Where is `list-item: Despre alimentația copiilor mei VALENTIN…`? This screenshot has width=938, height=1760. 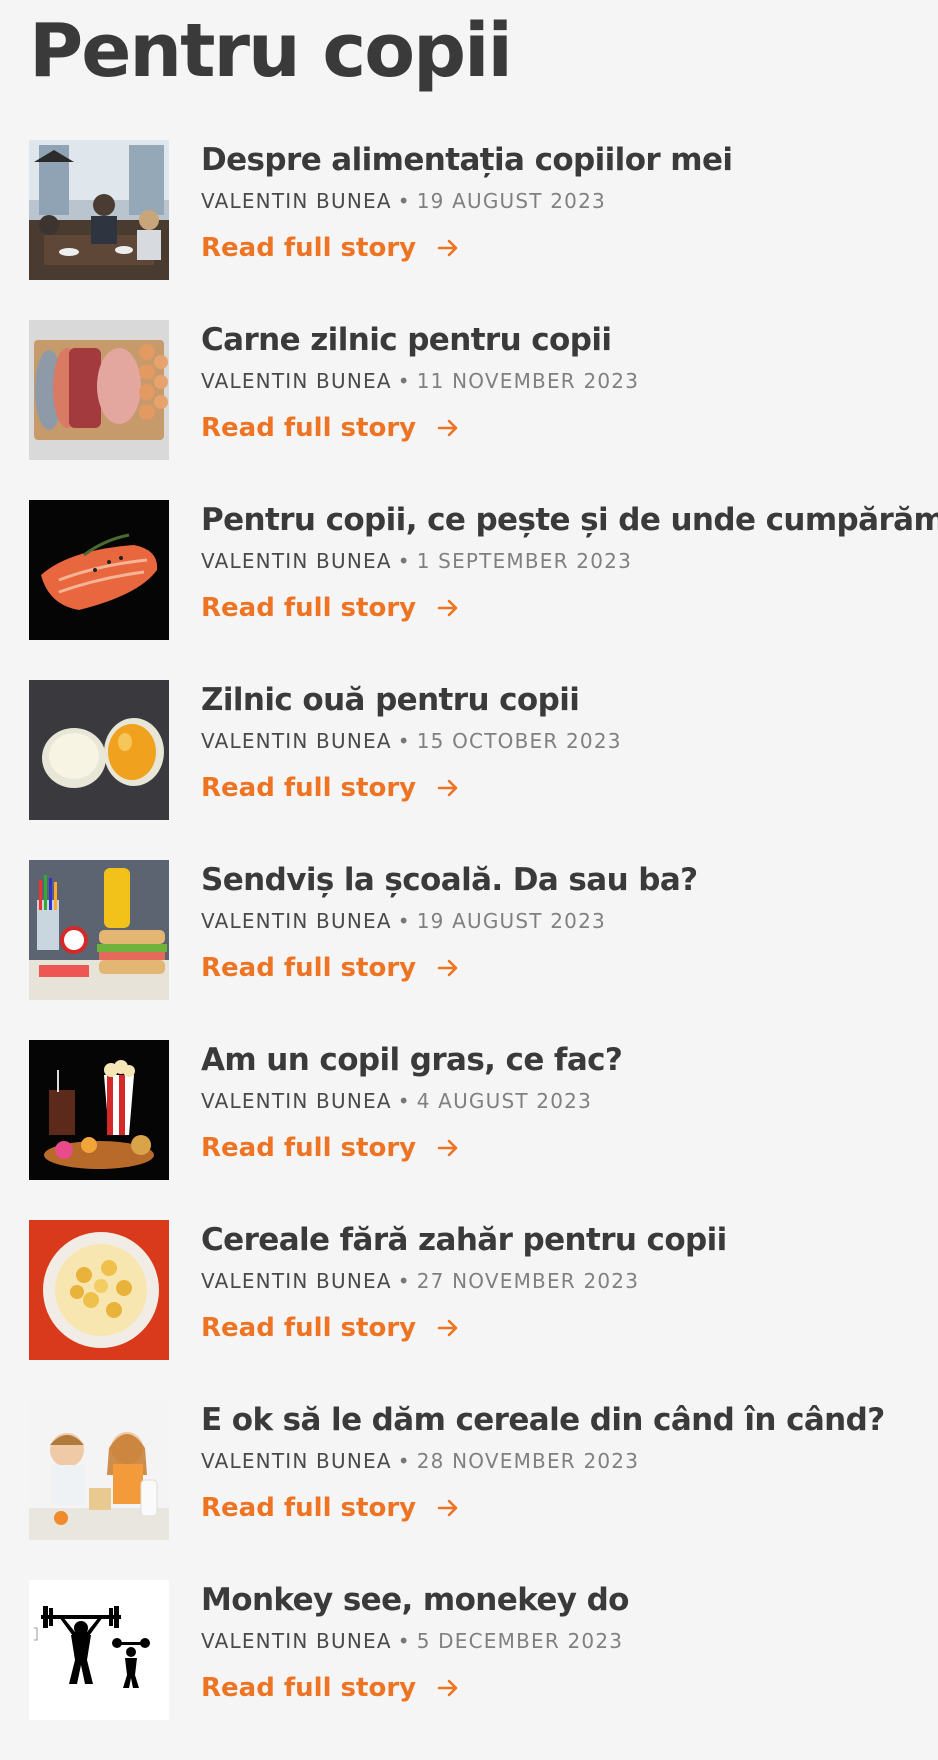
list-item: Despre alimentația copiilor mei VALENTIN… is located at coordinates (479, 230).